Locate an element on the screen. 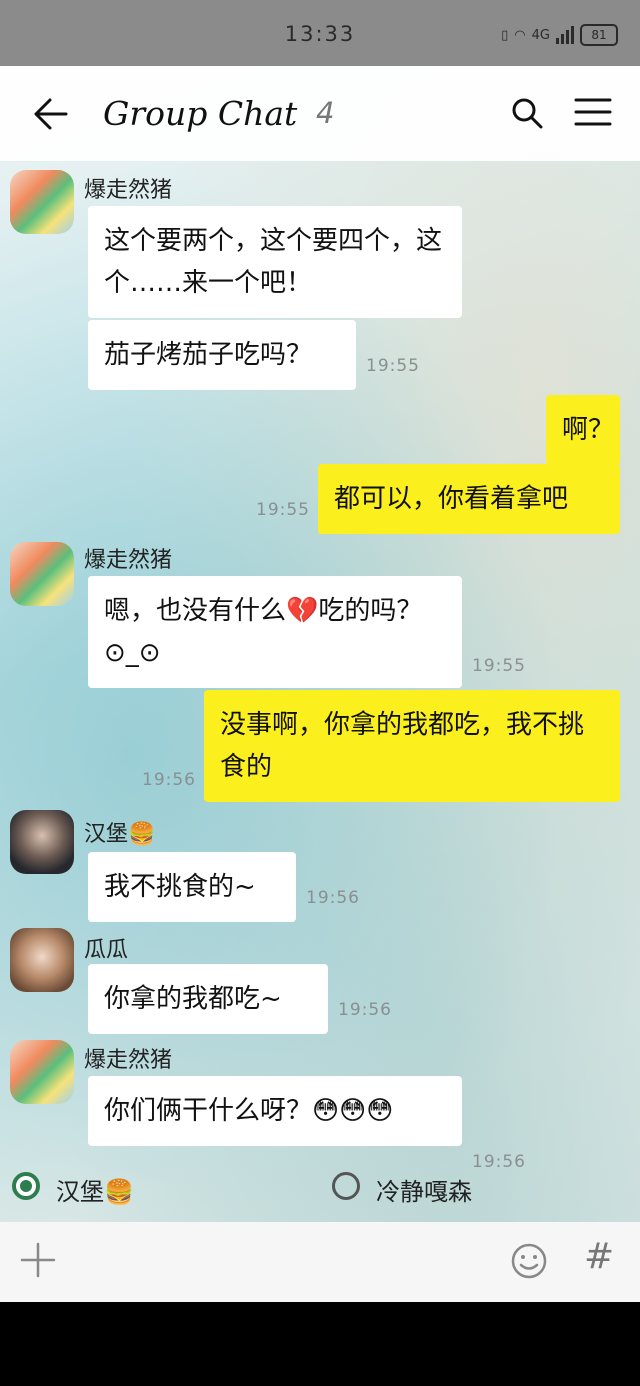 The image size is (640, 1386). message-bubble: 茄子烤茄子吃吗？ is located at coordinates (222, 355).